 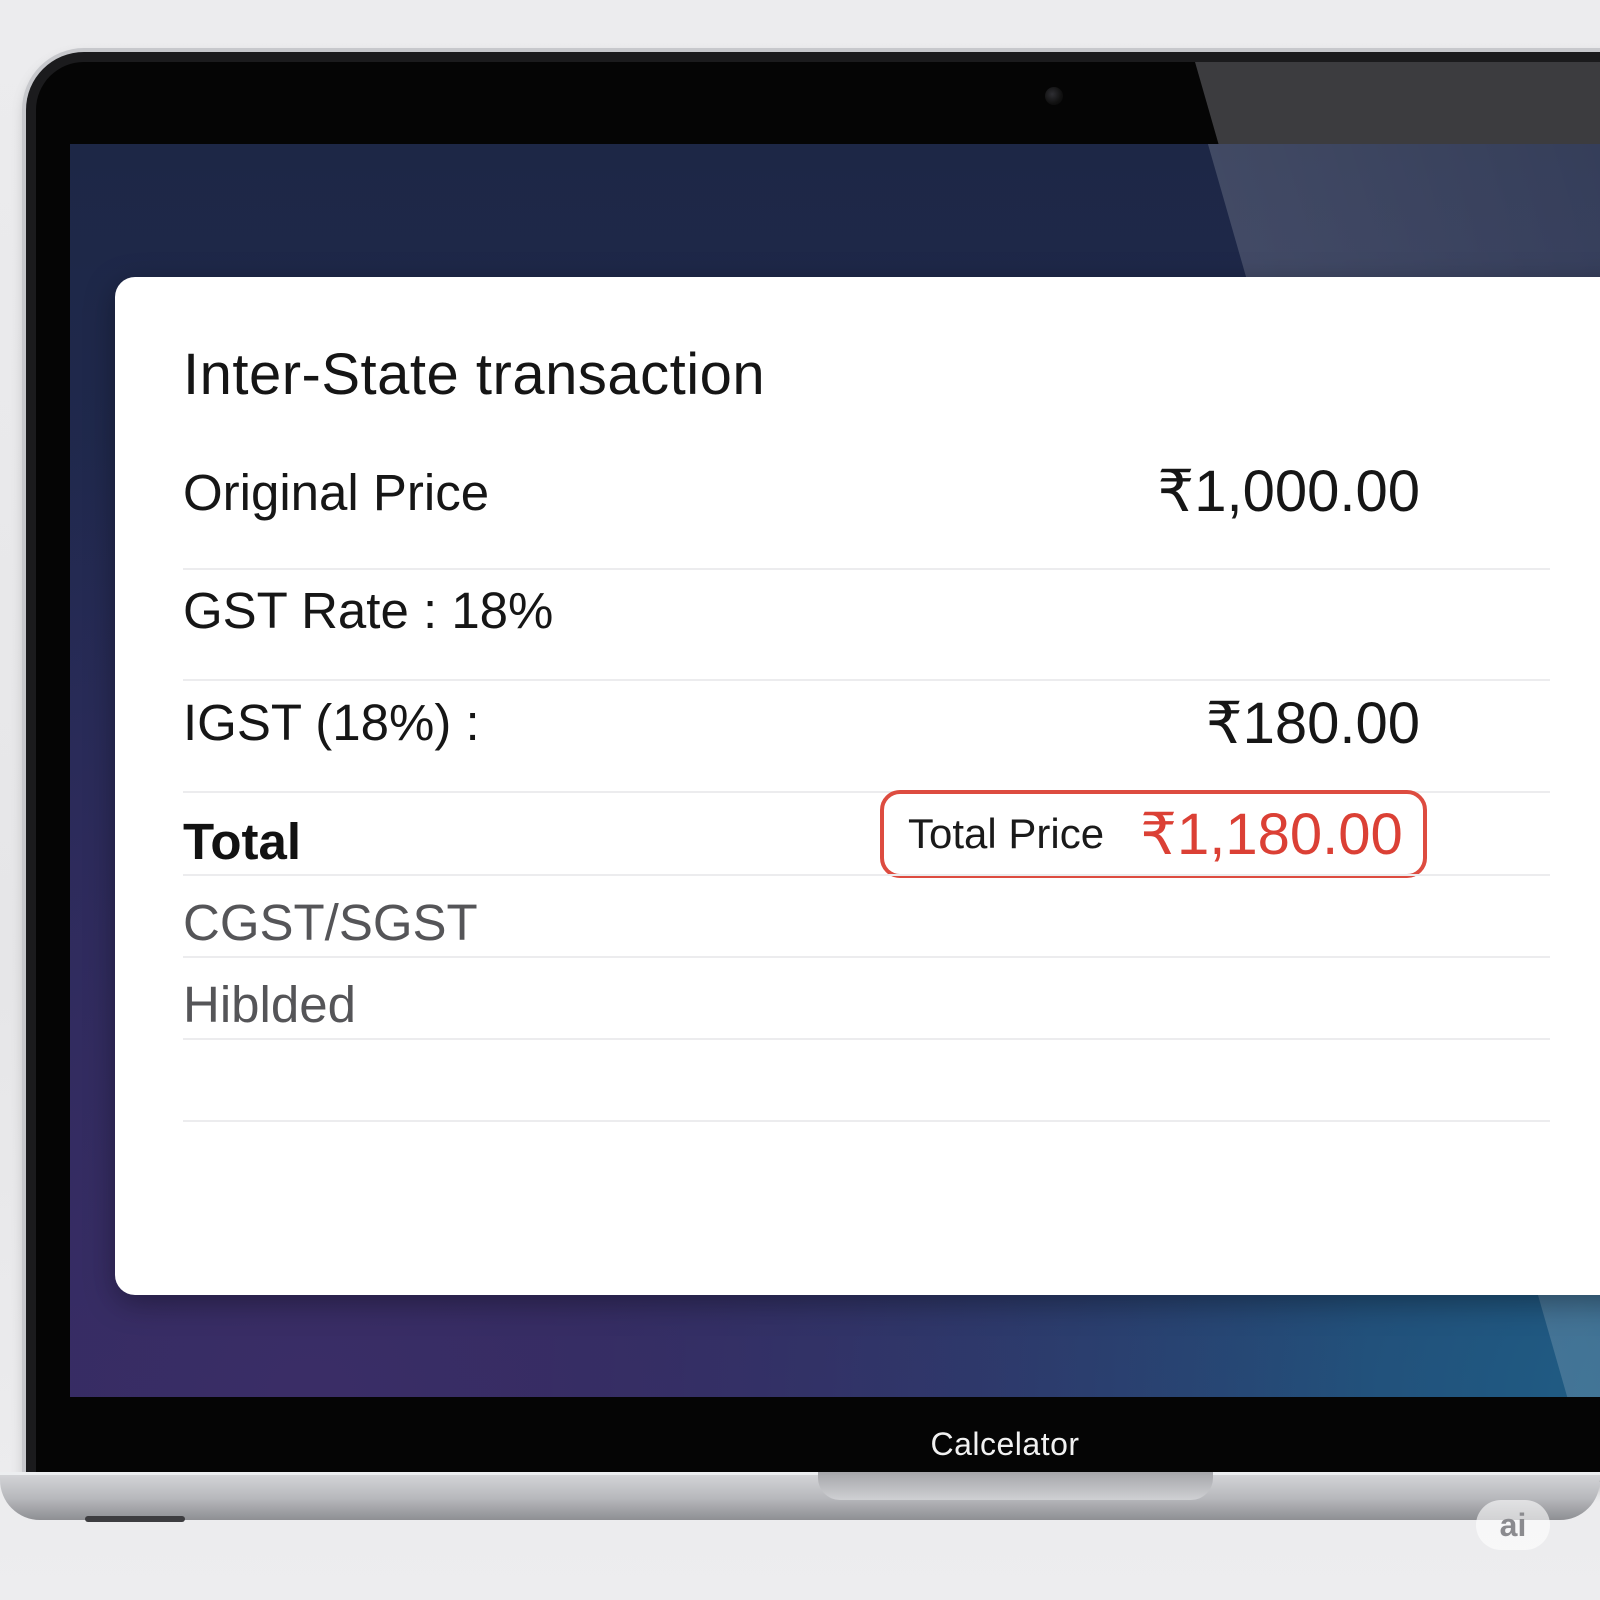 I want to click on total-label: Total, so click(x=242, y=841).